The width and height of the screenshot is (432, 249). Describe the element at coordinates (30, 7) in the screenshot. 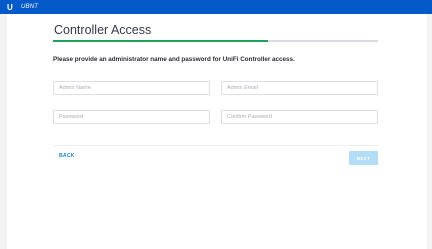

I see `brand-label: UBNT` at that location.